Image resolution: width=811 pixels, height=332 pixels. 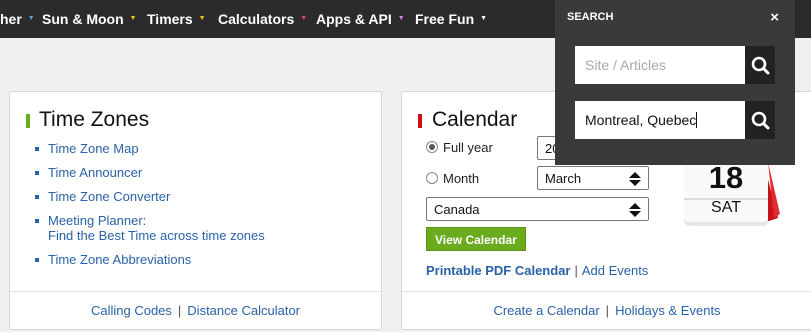 What do you see at coordinates (354, 19) in the screenshot?
I see `nav-item-label: Apps & API` at bounding box center [354, 19].